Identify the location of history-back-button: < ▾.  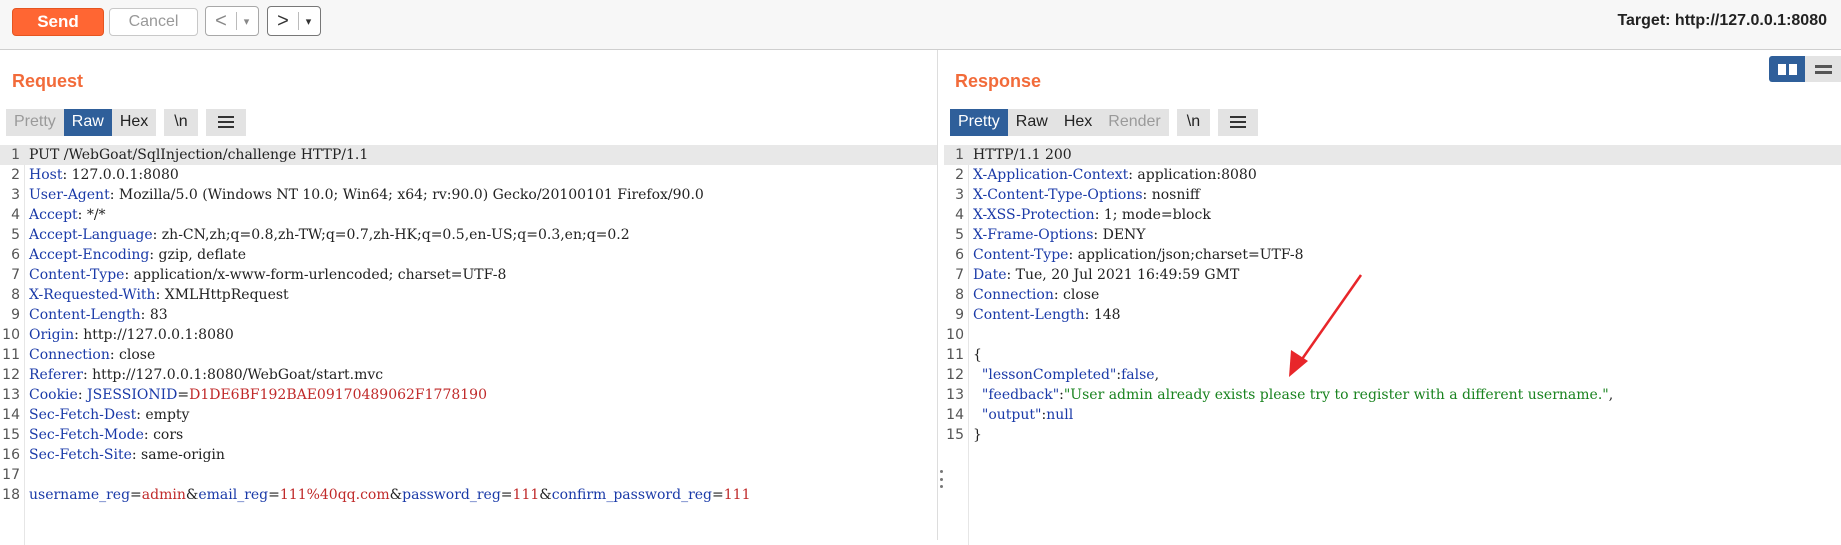
(232, 21).